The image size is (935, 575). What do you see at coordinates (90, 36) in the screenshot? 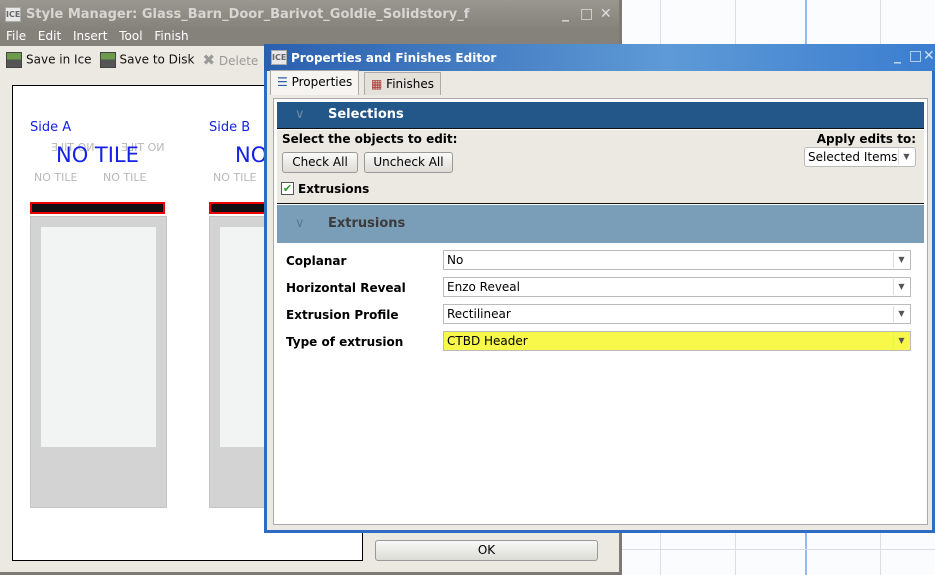
I see `menu-insert: Insert` at bounding box center [90, 36].